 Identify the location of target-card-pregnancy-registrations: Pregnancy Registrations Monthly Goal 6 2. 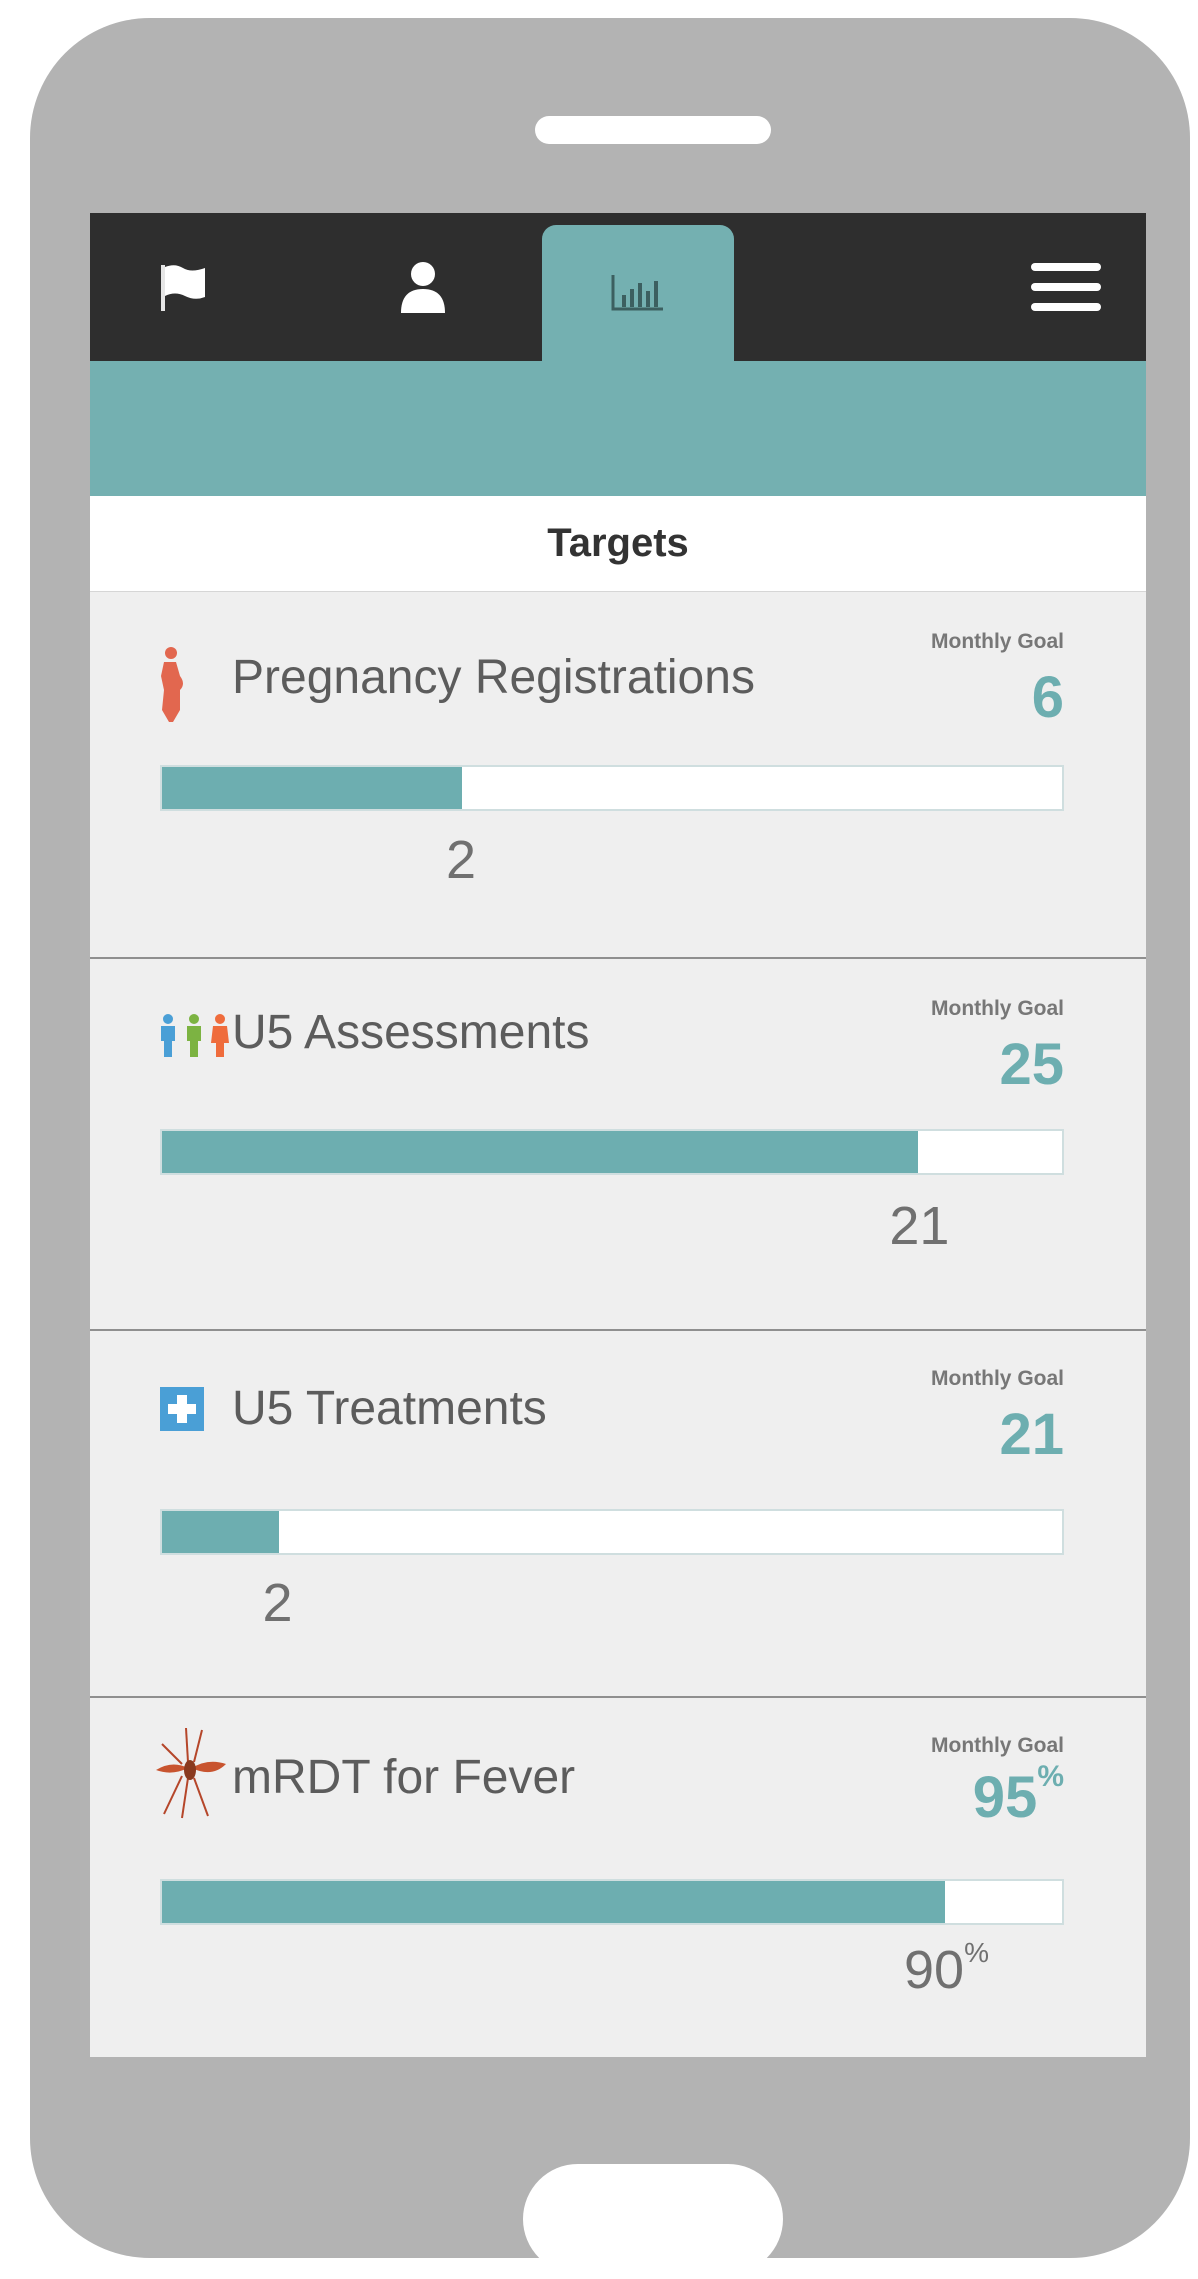
(618, 775).